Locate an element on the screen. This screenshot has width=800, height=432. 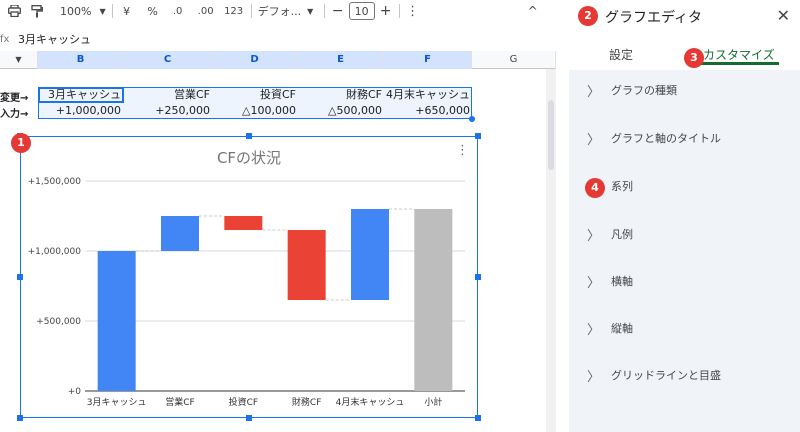
row-label-input: 入力→ is located at coordinates (14, 114).